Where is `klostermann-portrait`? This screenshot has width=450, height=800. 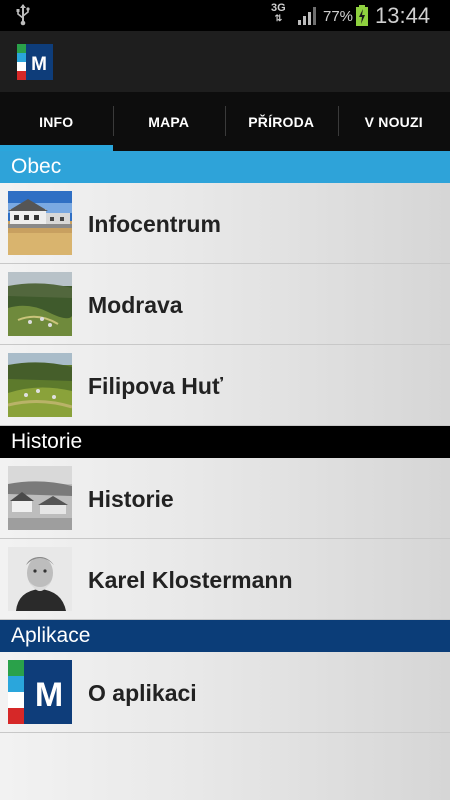
klostermann-portrait is located at coordinates (40, 579).